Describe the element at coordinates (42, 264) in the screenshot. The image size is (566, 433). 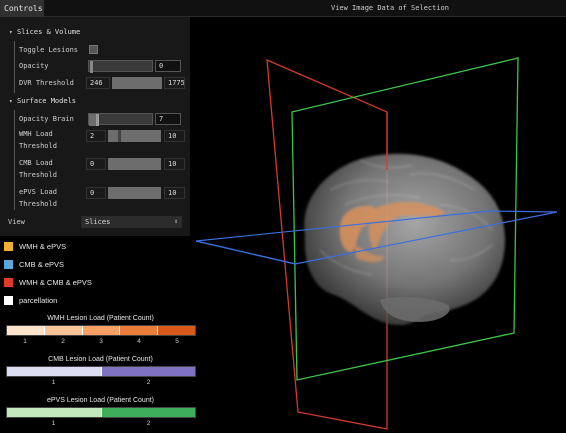
I see `legend-label: CMB & ePVS` at that location.